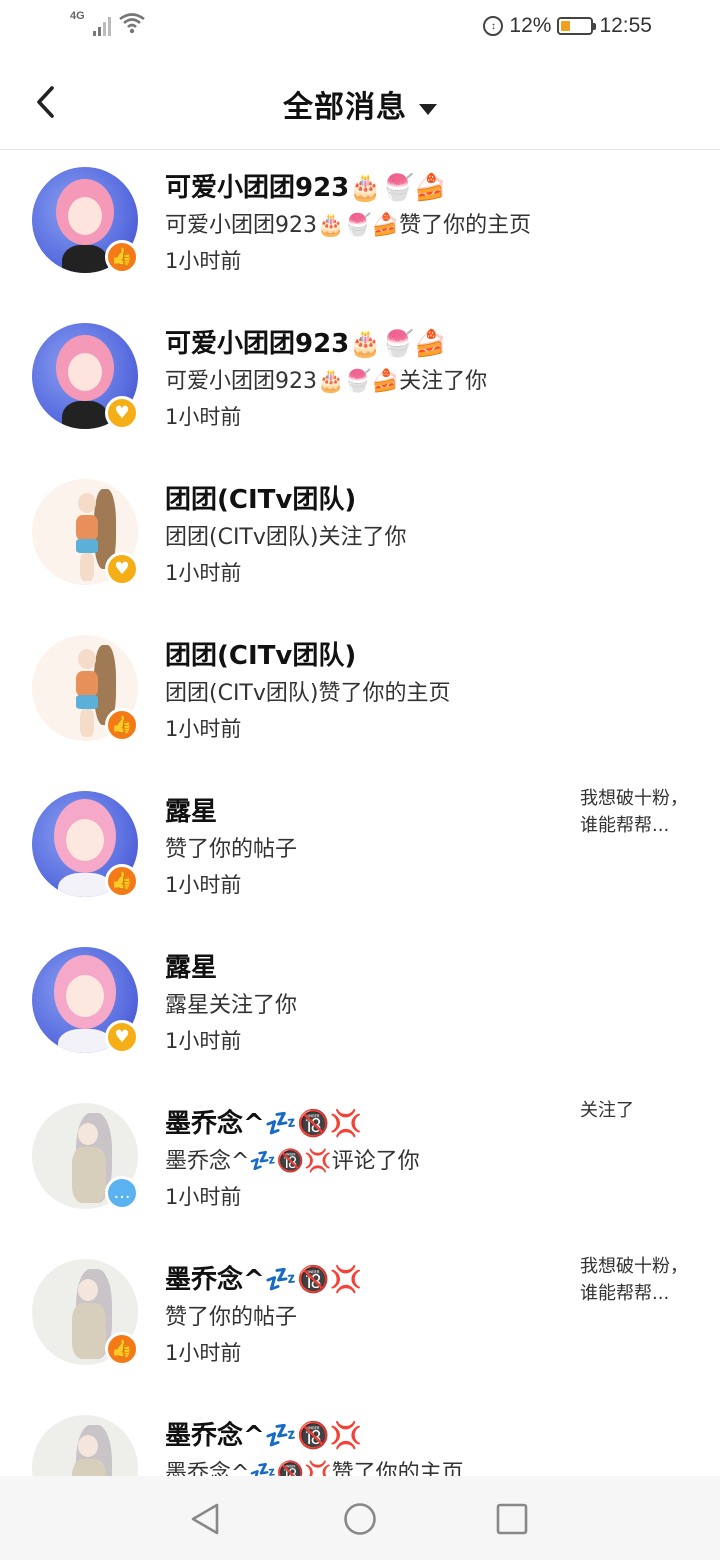 The image size is (720, 1560). I want to click on caret-down-icon, so click(428, 109).